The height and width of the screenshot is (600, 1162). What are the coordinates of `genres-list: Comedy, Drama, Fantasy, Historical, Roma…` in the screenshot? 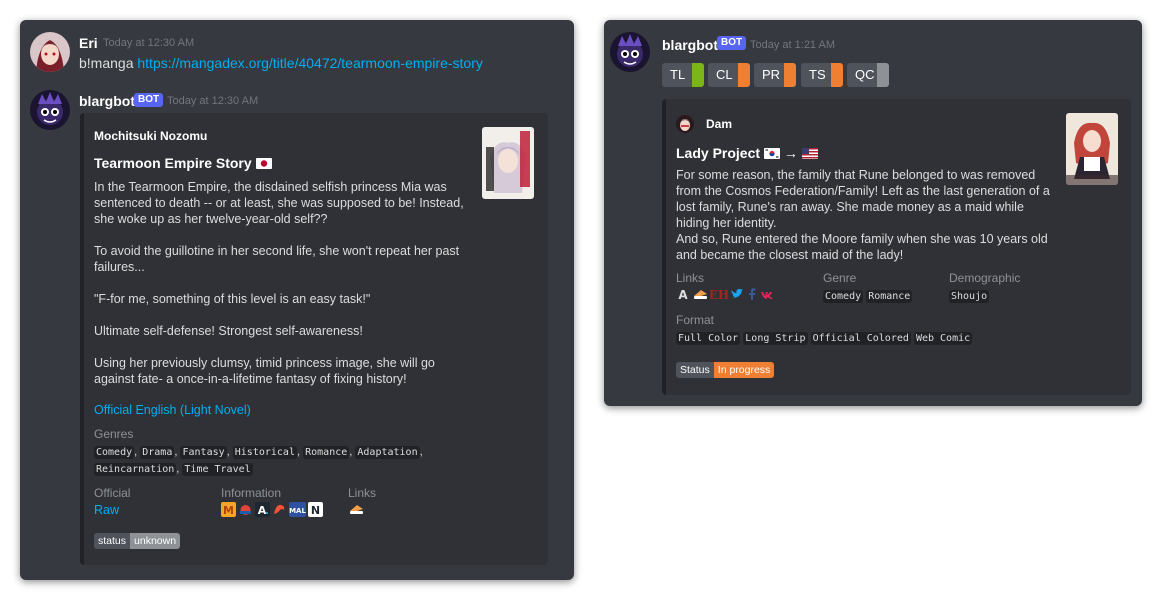 It's located at (258, 461).